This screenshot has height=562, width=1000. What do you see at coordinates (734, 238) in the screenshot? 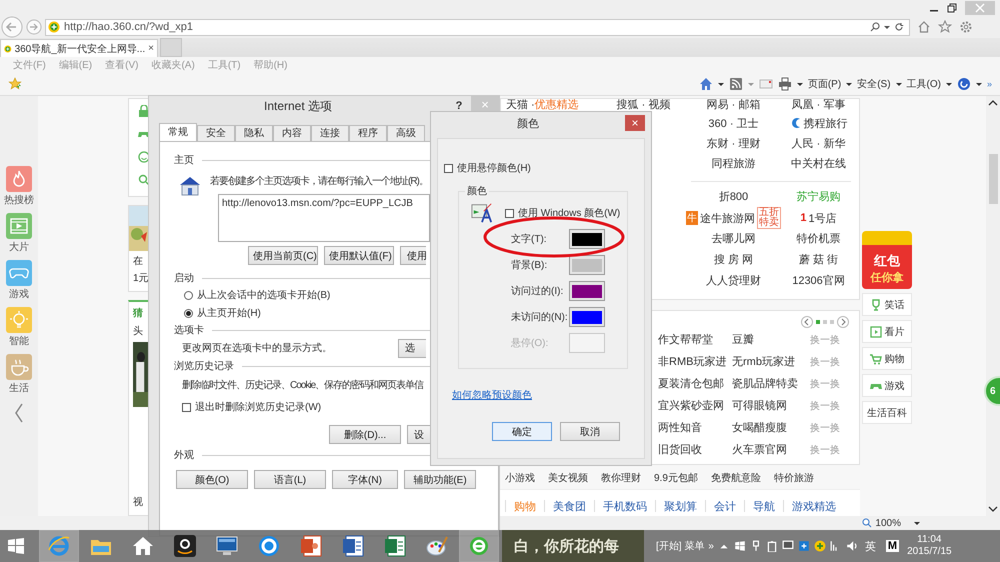
I see `site-link: 去哪儿网` at bounding box center [734, 238].